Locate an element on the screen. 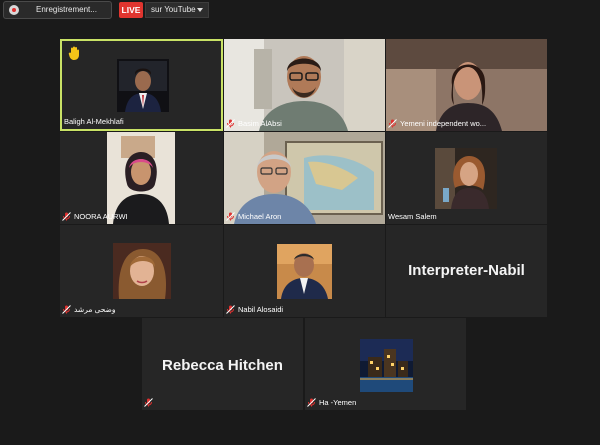 The height and width of the screenshot is (445, 600). participant-tile-wadha: وضحى مرشد is located at coordinates (141, 271).